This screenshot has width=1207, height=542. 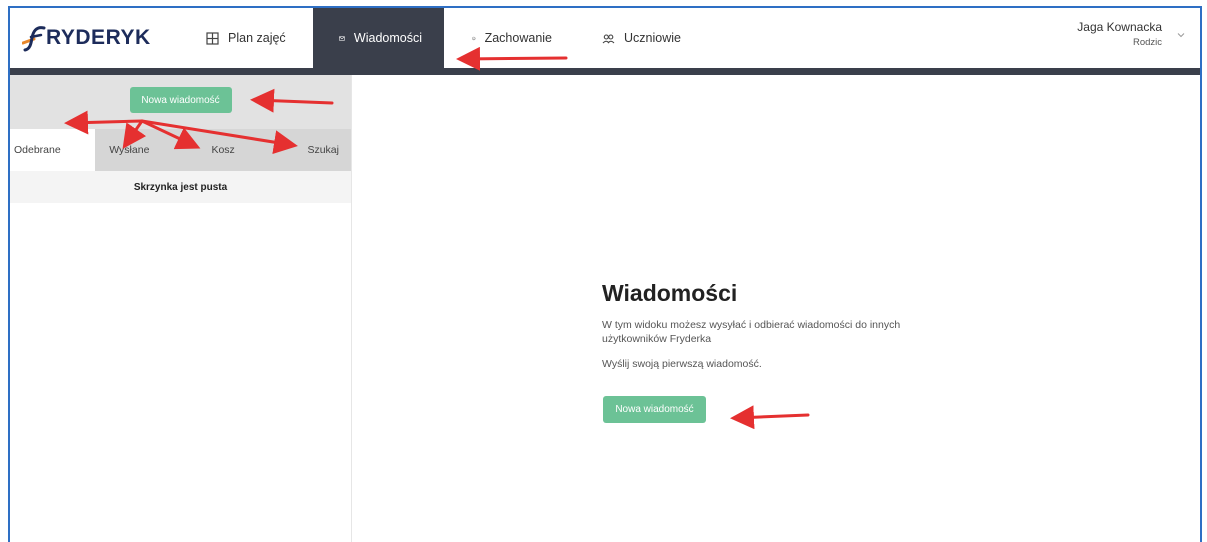 What do you see at coordinates (53, 150) in the screenshot?
I see `tab-odebrane: Odebrane` at bounding box center [53, 150].